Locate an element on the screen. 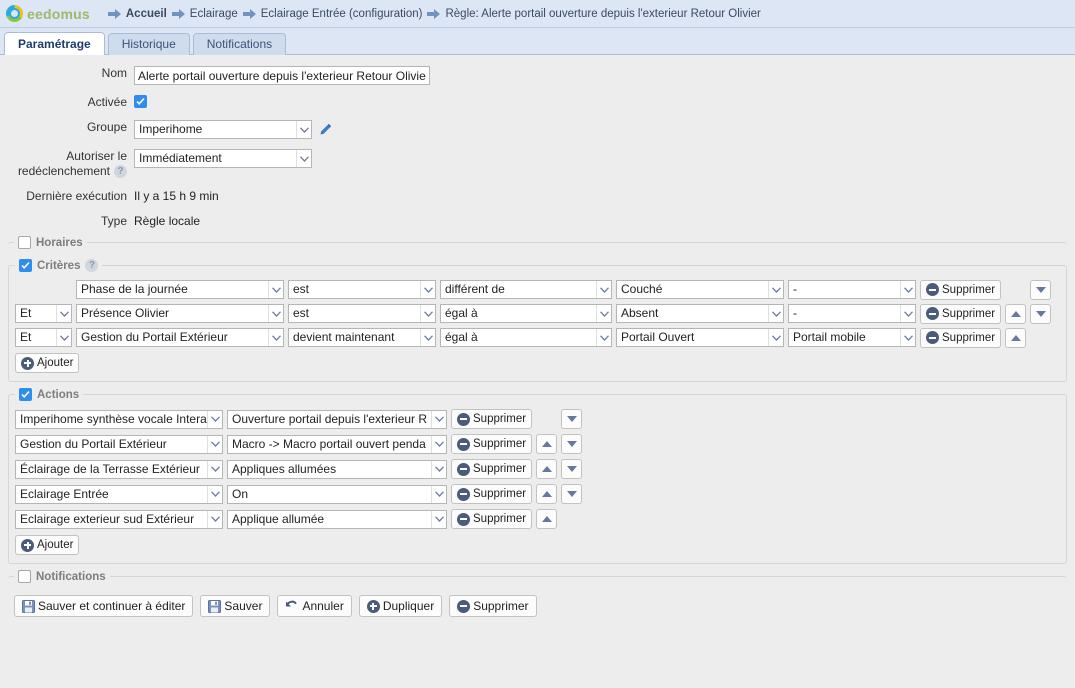 The height and width of the screenshot is (688, 1075). arrow-right-icon is located at coordinates (114, 13).